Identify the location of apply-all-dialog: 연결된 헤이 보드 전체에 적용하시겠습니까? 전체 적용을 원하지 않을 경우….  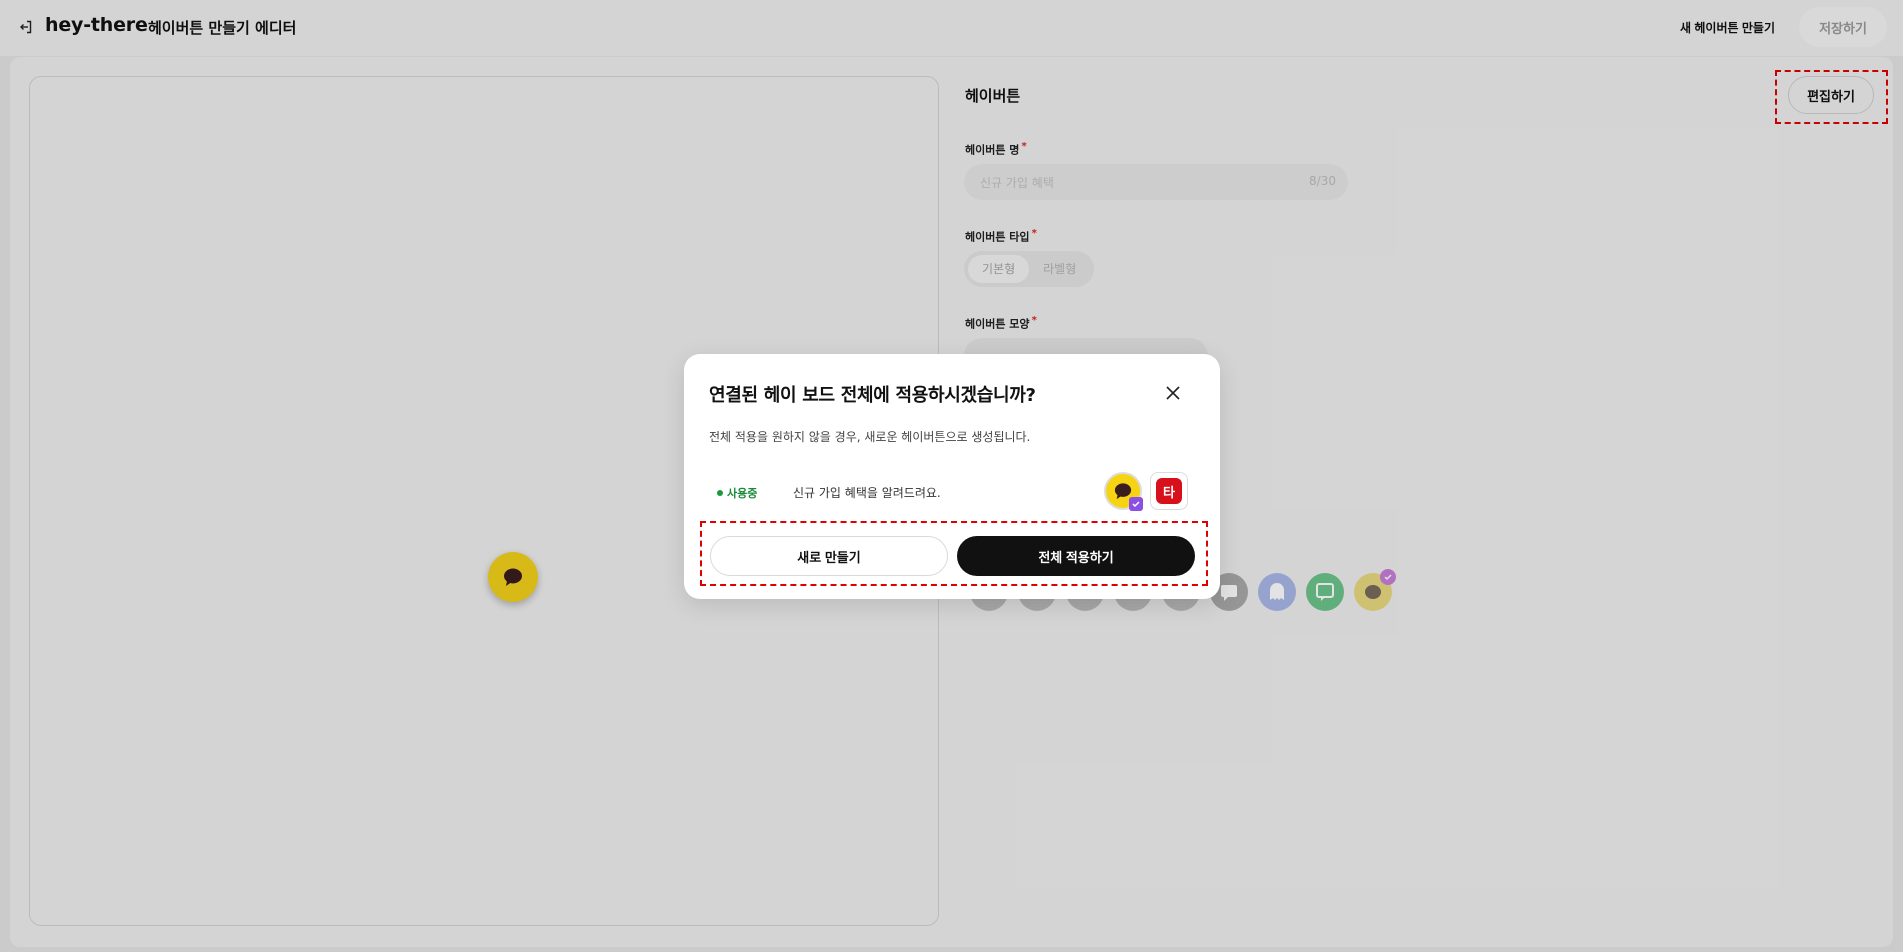
(952, 476).